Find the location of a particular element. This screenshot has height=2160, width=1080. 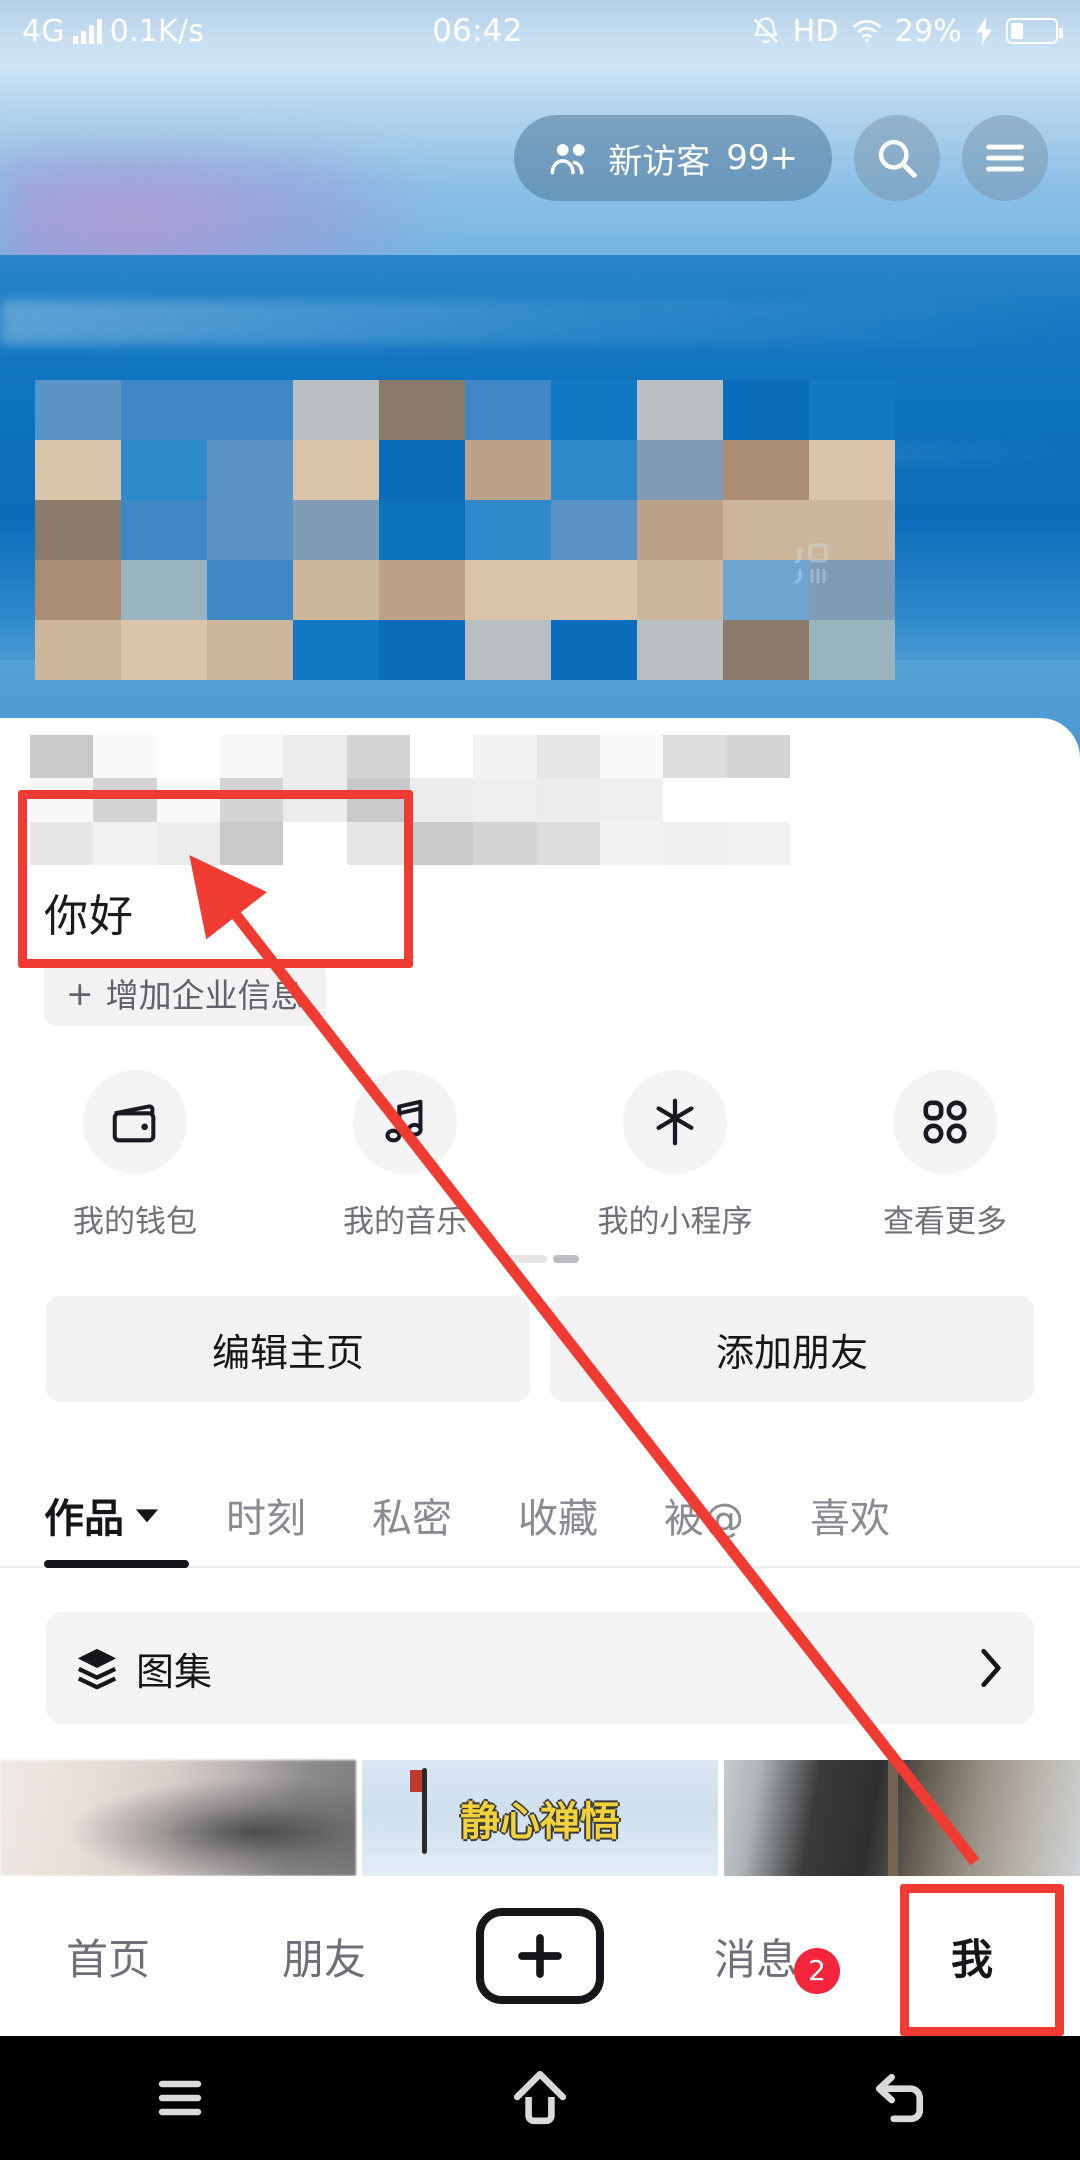

status-bar: 4G 0.1K/s 06:42 HD 29% is located at coordinates (540, 31).